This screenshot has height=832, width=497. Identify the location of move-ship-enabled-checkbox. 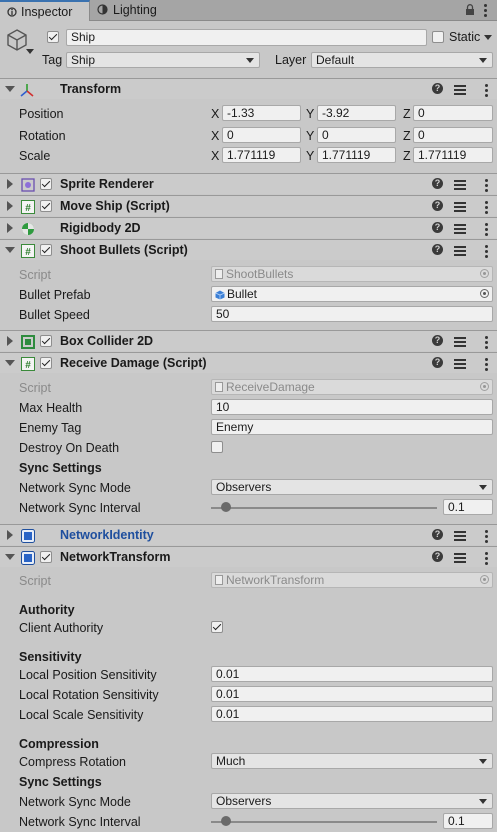
(46, 206).